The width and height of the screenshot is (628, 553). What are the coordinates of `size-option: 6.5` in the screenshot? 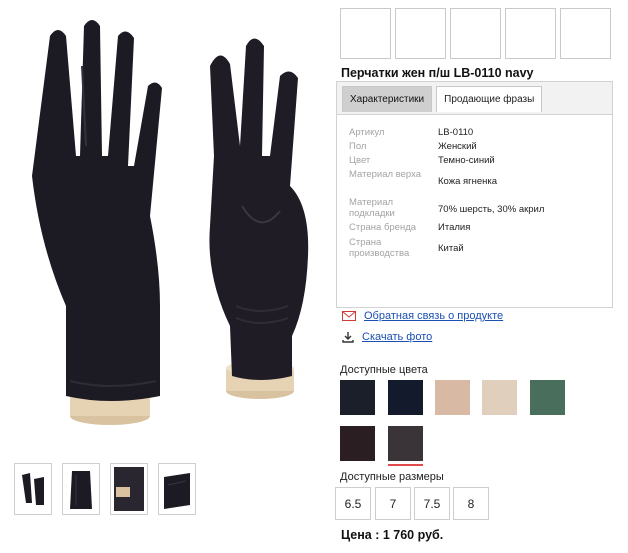 It's located at (353, 503).